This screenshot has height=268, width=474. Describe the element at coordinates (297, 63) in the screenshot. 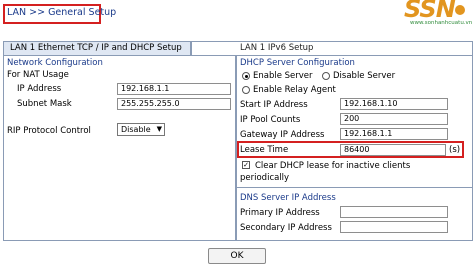

I see `dhcp-config-title: DHCP Server Configuration` at that location.